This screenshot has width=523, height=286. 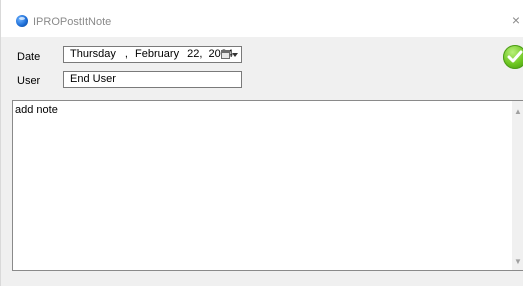 What do you see at coordinates (195, 54) in the screenshot?
I see `date-daynum: 22,` at bounding box center [195, 54].